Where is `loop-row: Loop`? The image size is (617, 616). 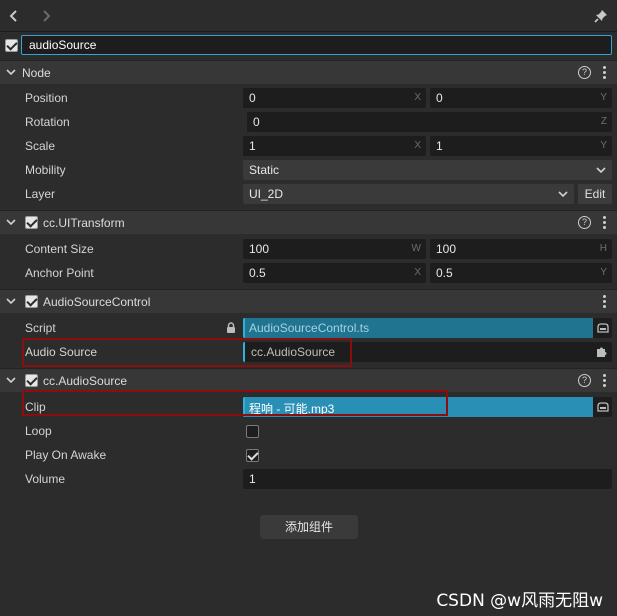 loop-row: Loop is located at coordinates (308, 431).